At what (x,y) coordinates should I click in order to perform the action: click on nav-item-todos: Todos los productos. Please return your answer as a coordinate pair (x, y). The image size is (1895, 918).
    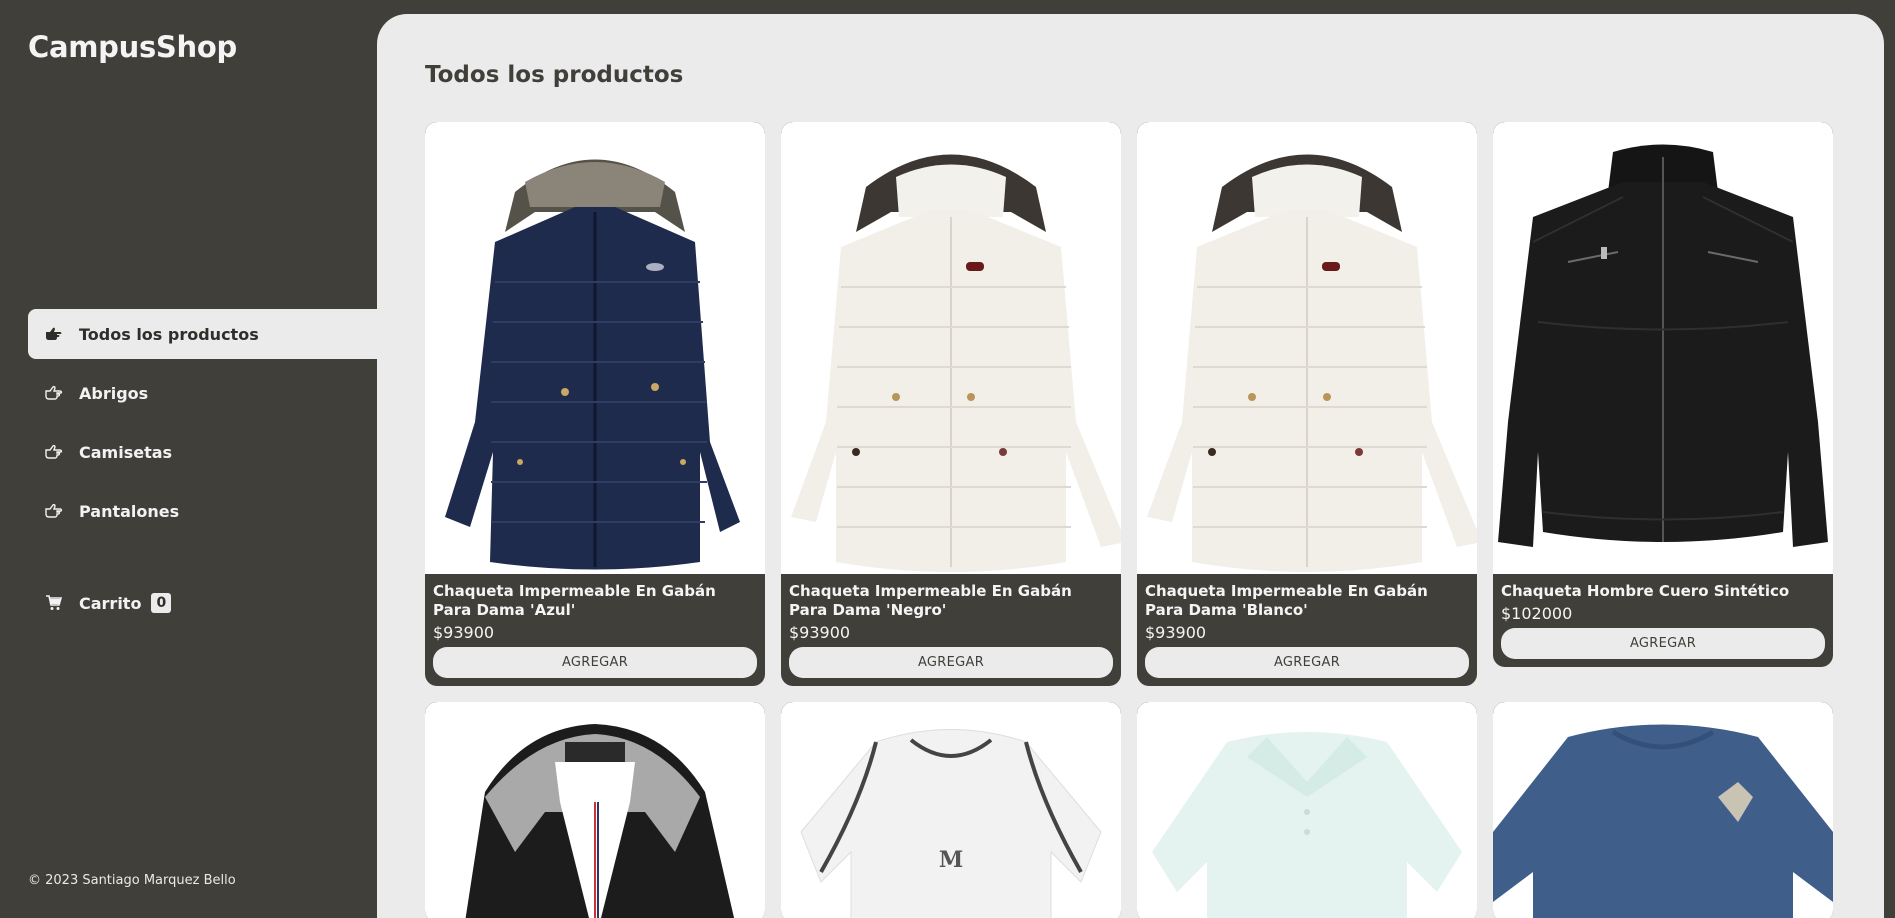
    Looking at the image, I should click on (202, 334).